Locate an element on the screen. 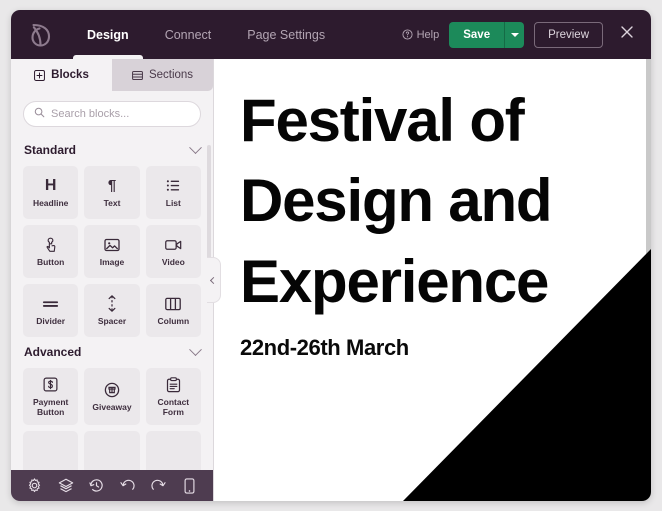 This screenshot has height=511, width=662. sections-layout-icon is located at coordinates (137, 75).